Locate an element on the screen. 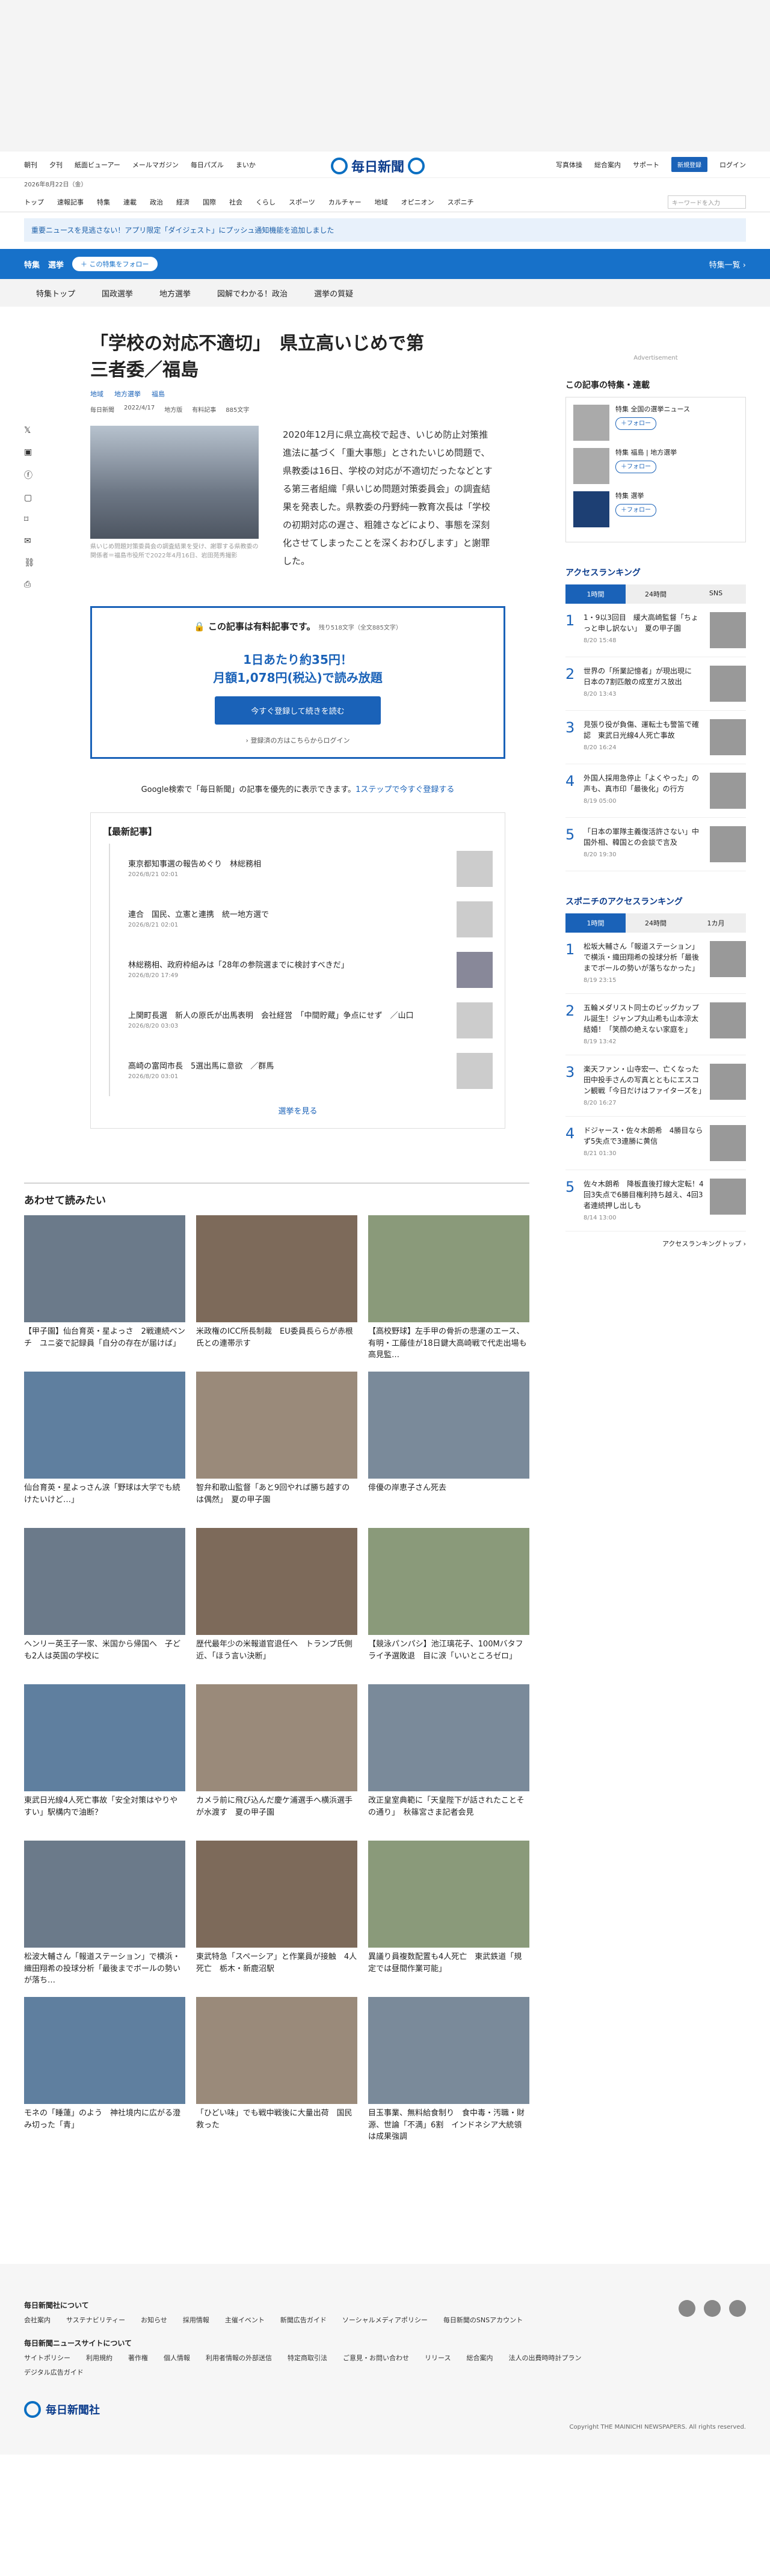 The height and width of the screenshot is (2576, 770). gnav-item: 政治 is located at coordinates (157, 202).